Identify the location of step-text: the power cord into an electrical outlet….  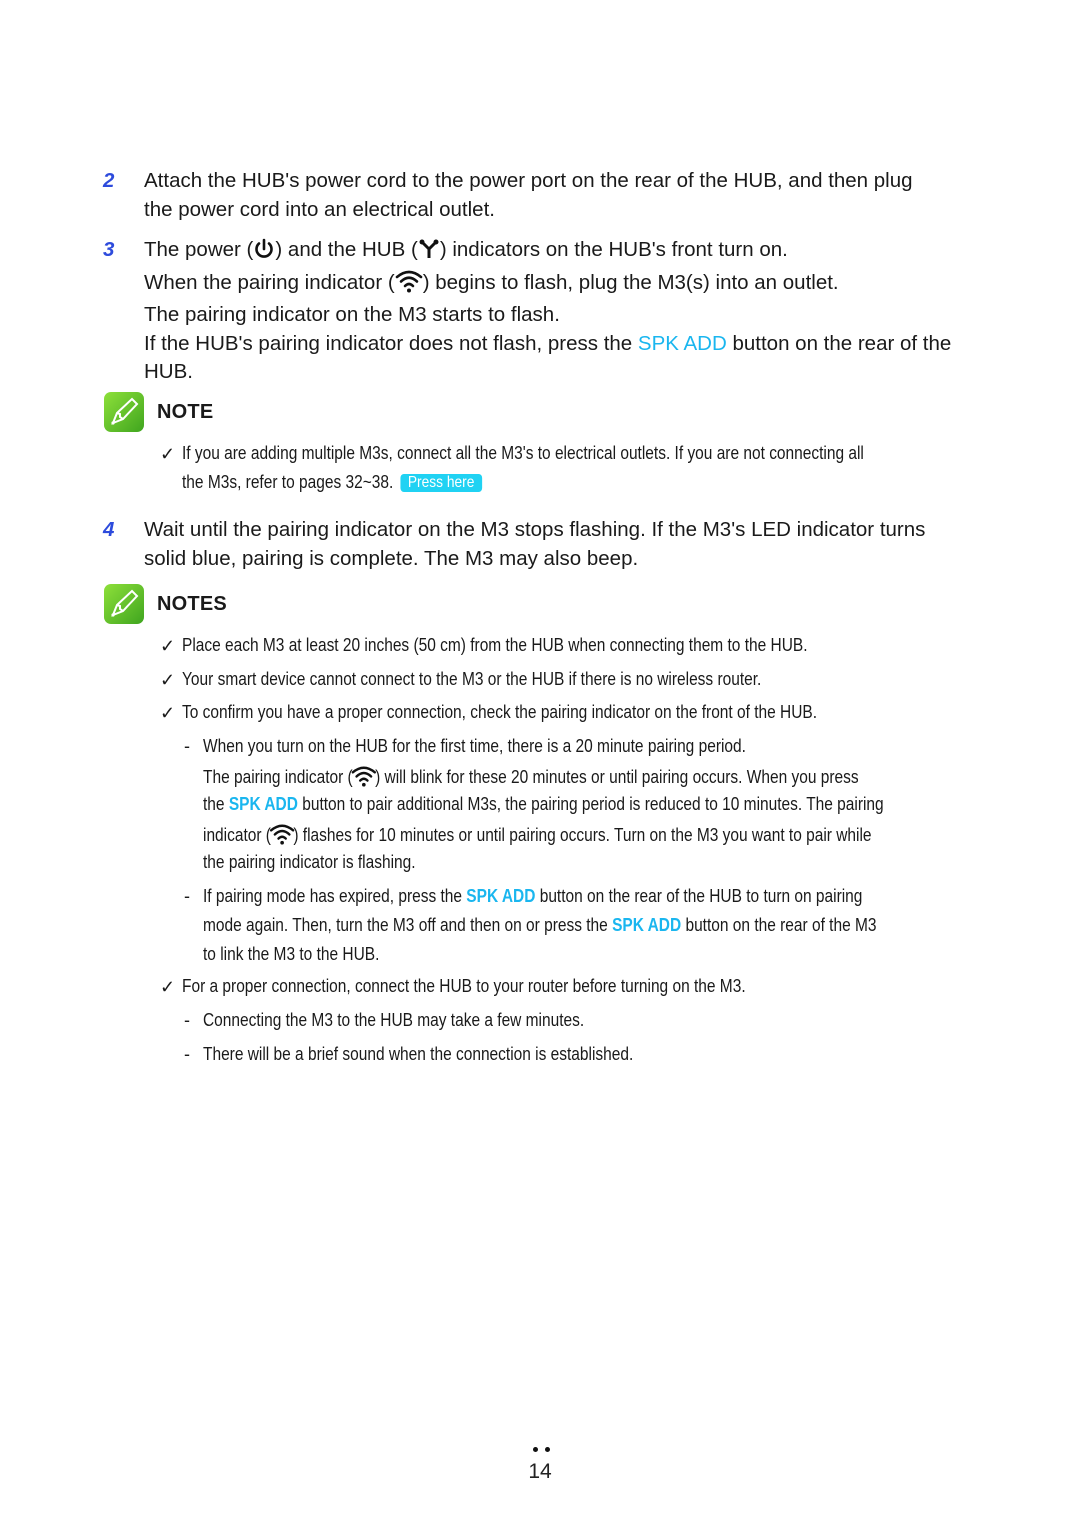
(319, 209).